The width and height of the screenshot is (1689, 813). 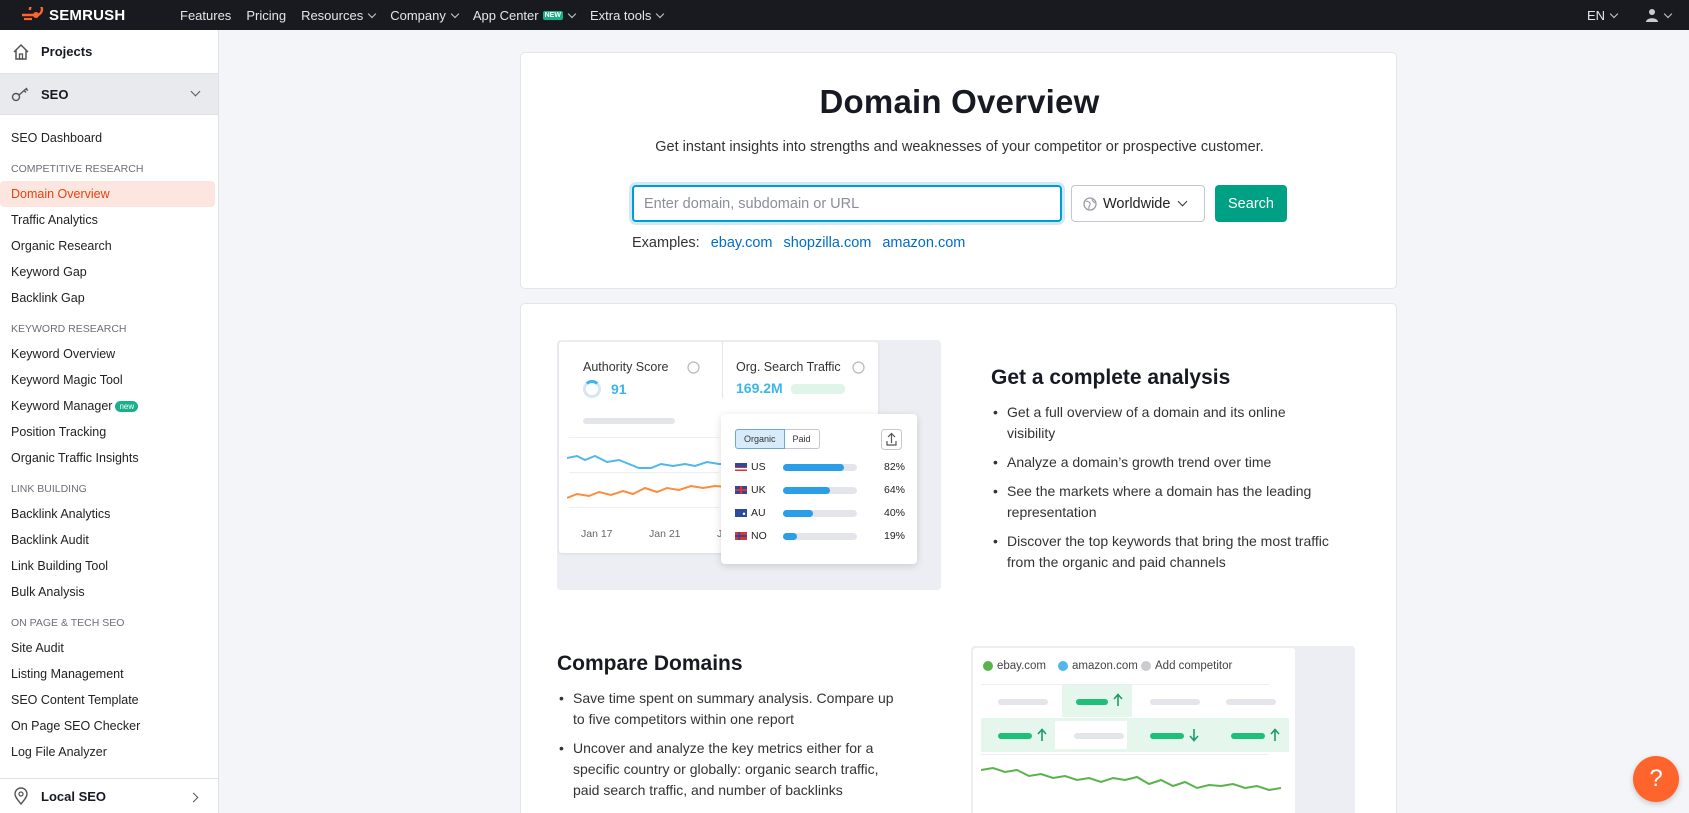 I want to click on topnav-item-app-center: App Center new, so click(x=524, y=15).